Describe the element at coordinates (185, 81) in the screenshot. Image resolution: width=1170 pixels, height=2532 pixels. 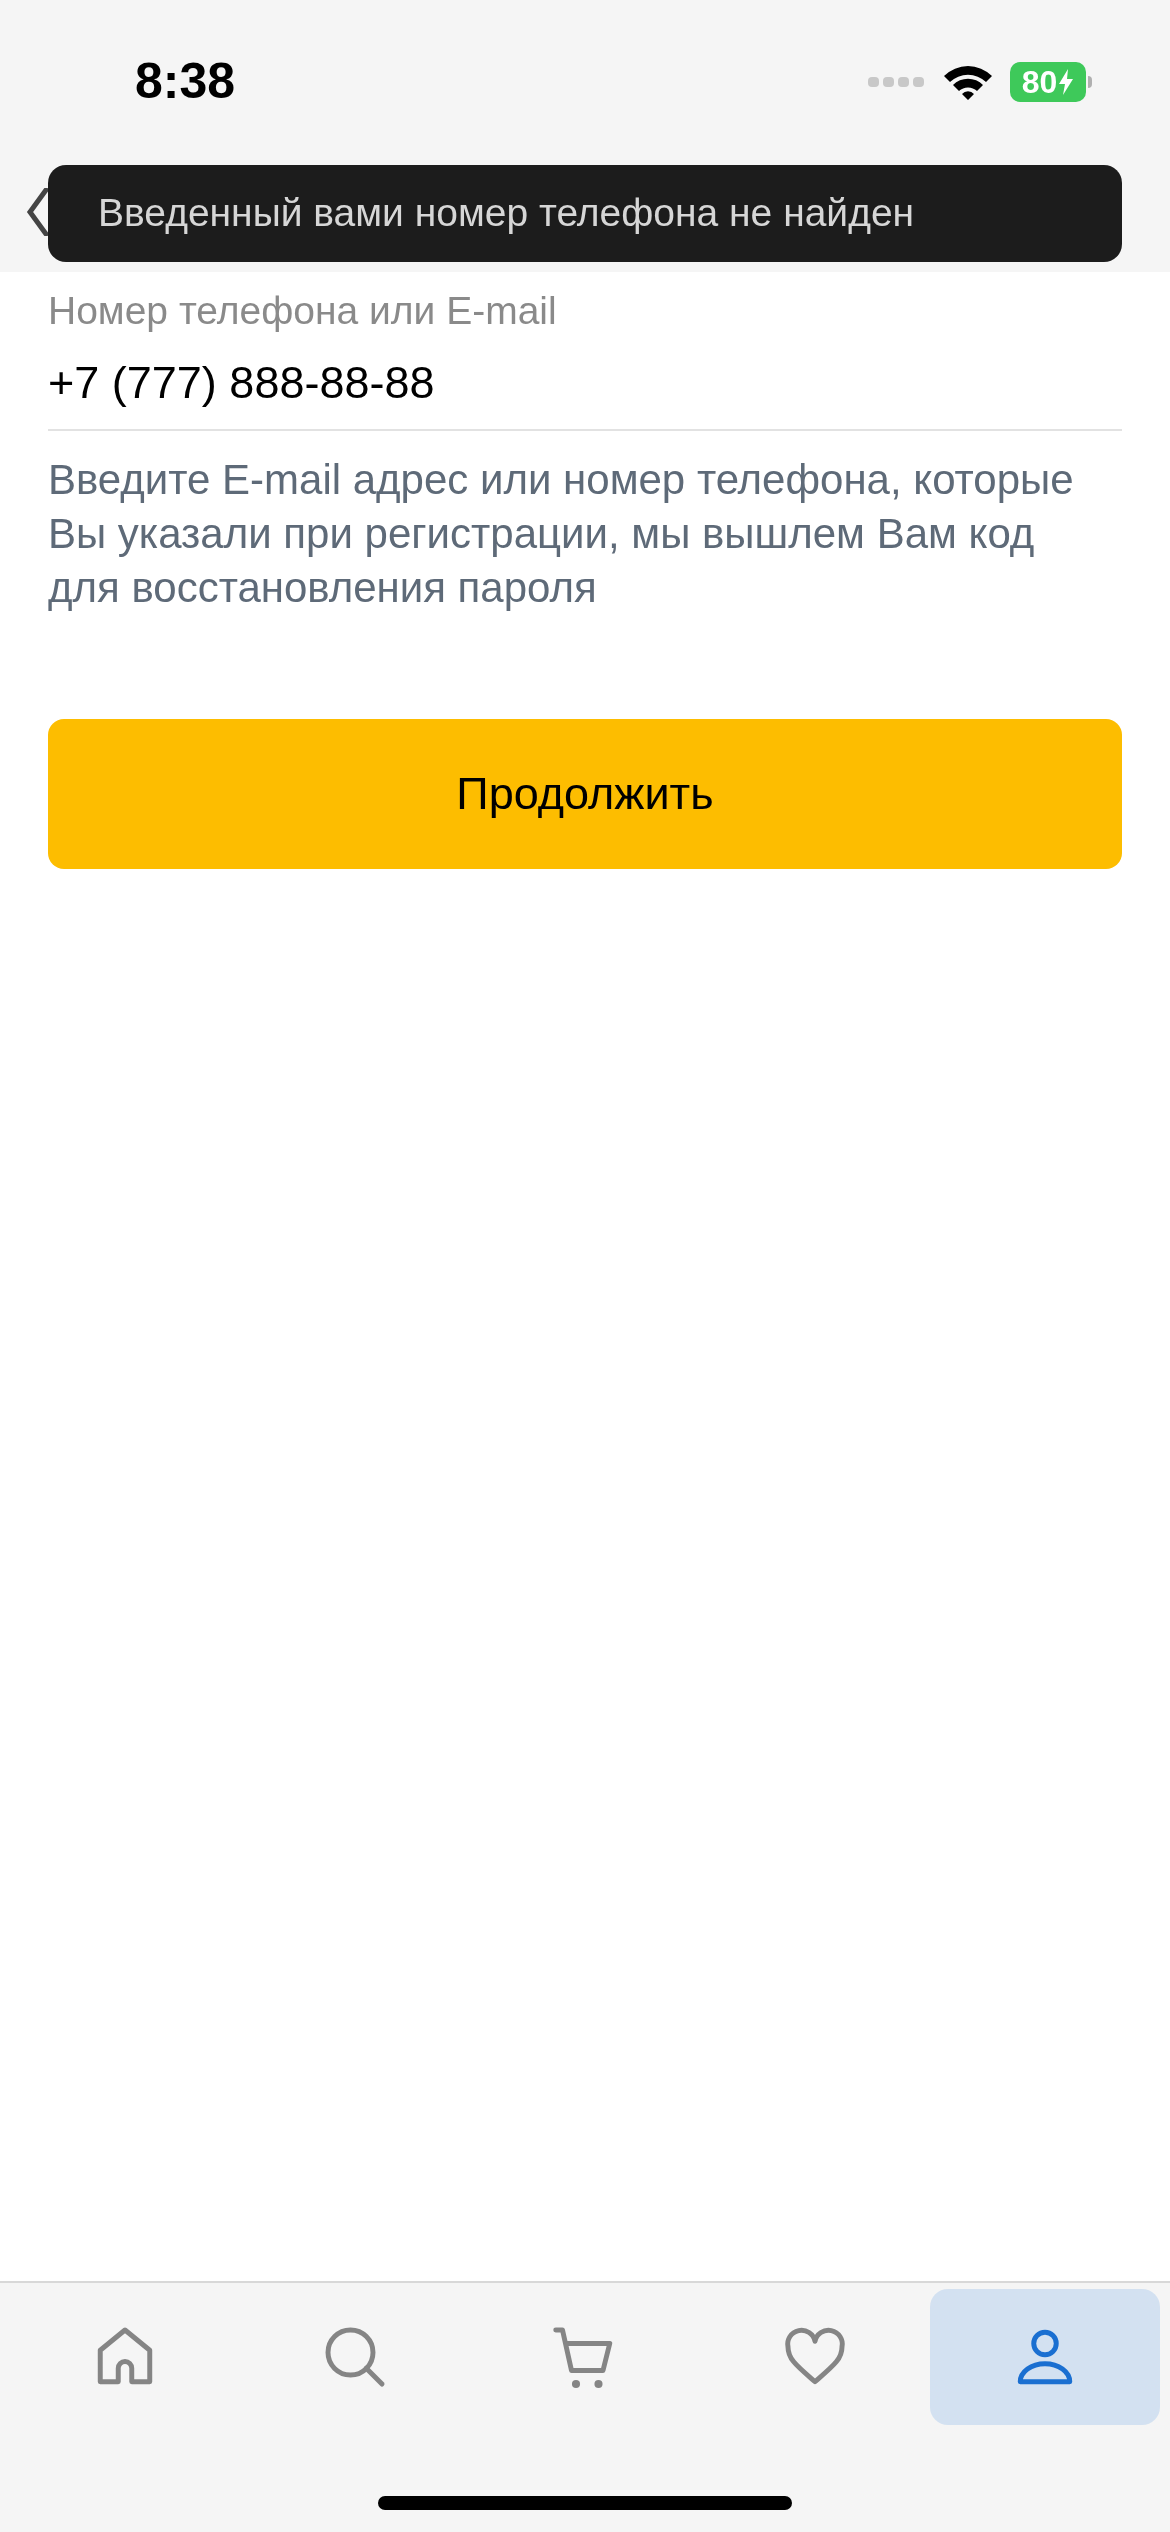
I see `status-time: 8:38` at that location.